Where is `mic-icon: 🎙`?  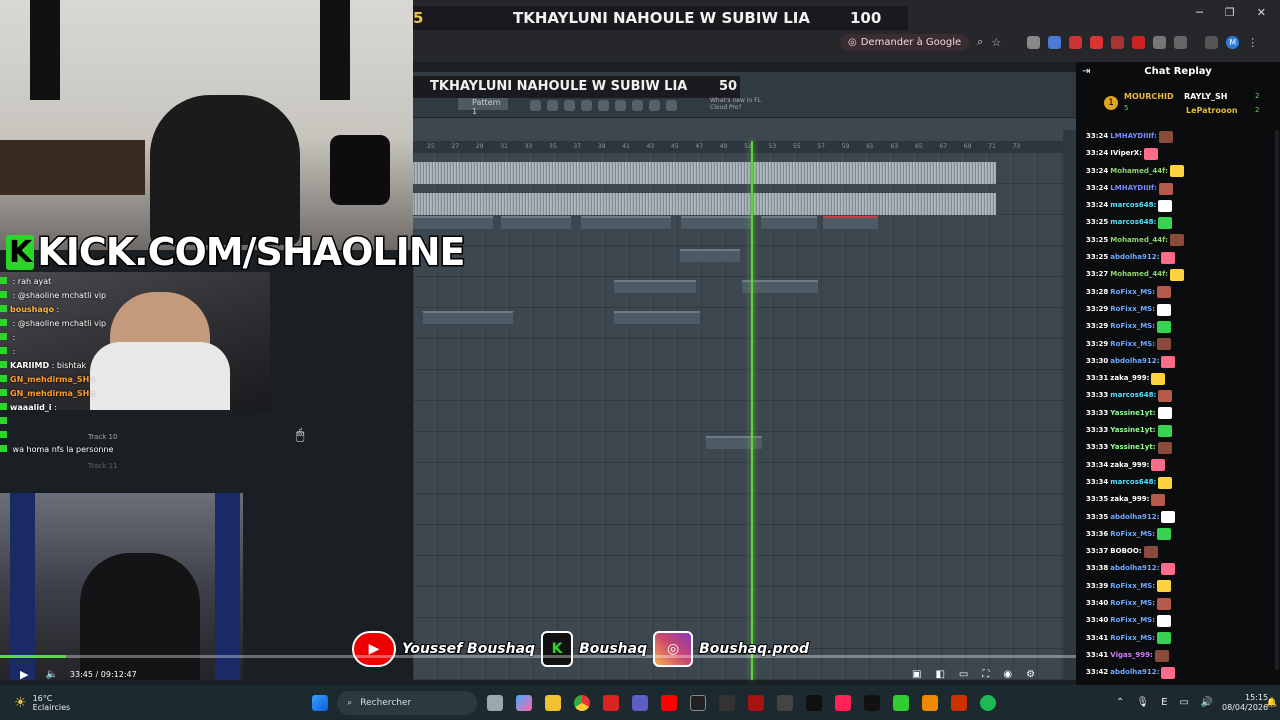
mic-icon: 🎙 is located at coordinates (1142, 702).